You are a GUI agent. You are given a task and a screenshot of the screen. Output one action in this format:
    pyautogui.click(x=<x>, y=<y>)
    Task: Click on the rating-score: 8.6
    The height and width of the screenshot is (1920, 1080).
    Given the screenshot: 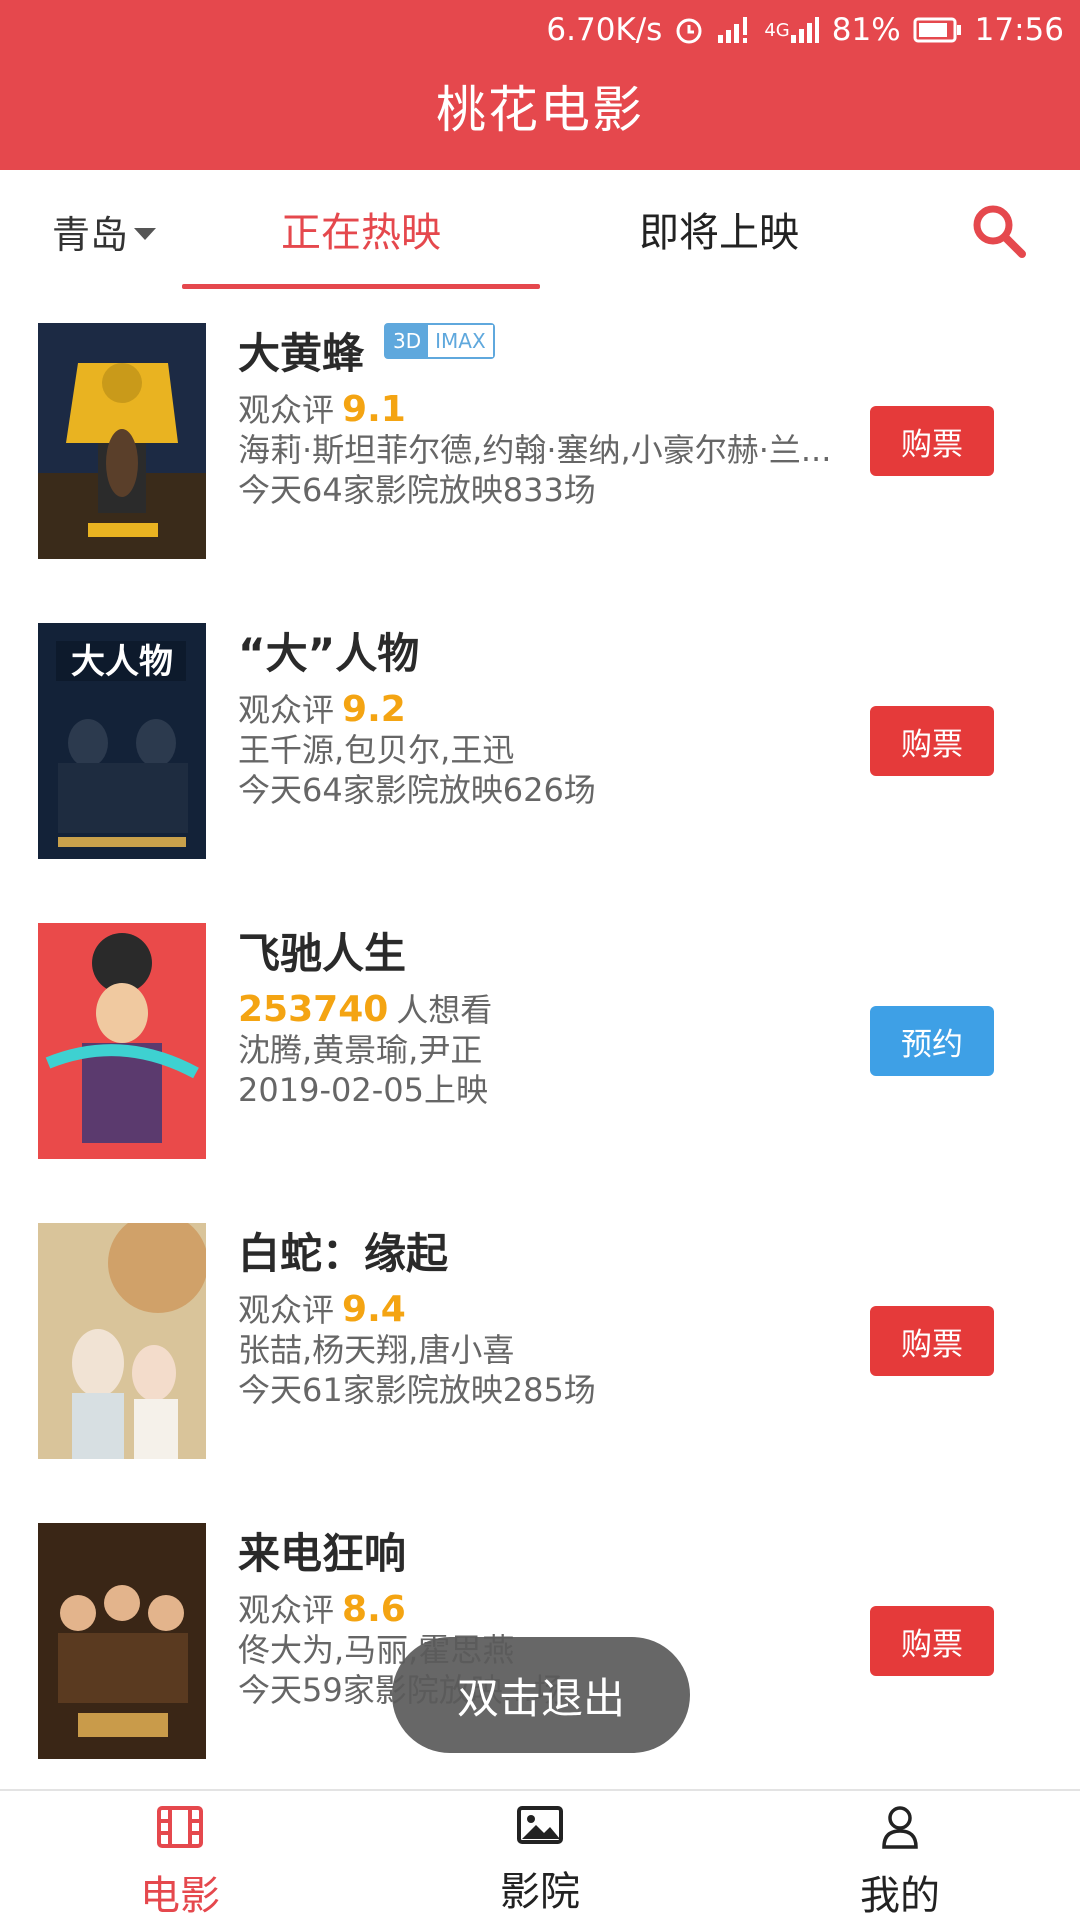 What is the action you would take?
    pyautogui.click(x=374, y=1610)
    